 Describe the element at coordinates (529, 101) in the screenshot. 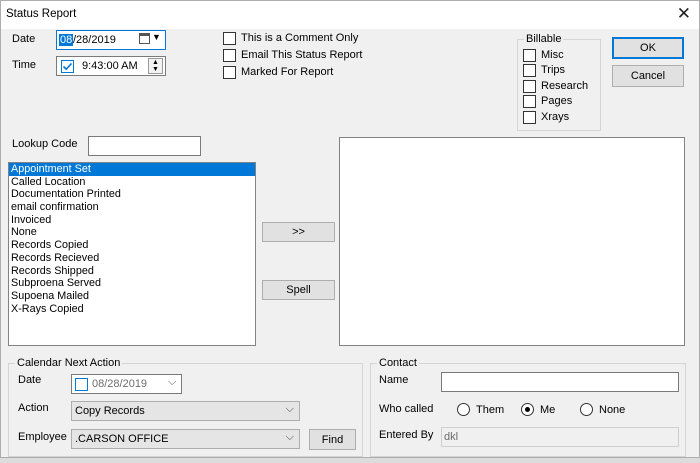

I see `billable-pages-checkbox` at that location.